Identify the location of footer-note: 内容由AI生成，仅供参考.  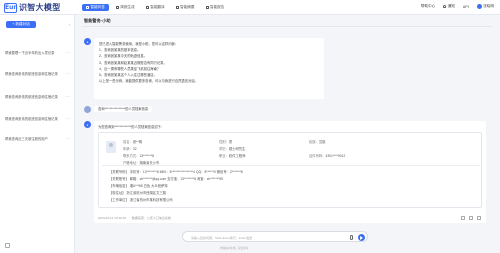
(234, 248).